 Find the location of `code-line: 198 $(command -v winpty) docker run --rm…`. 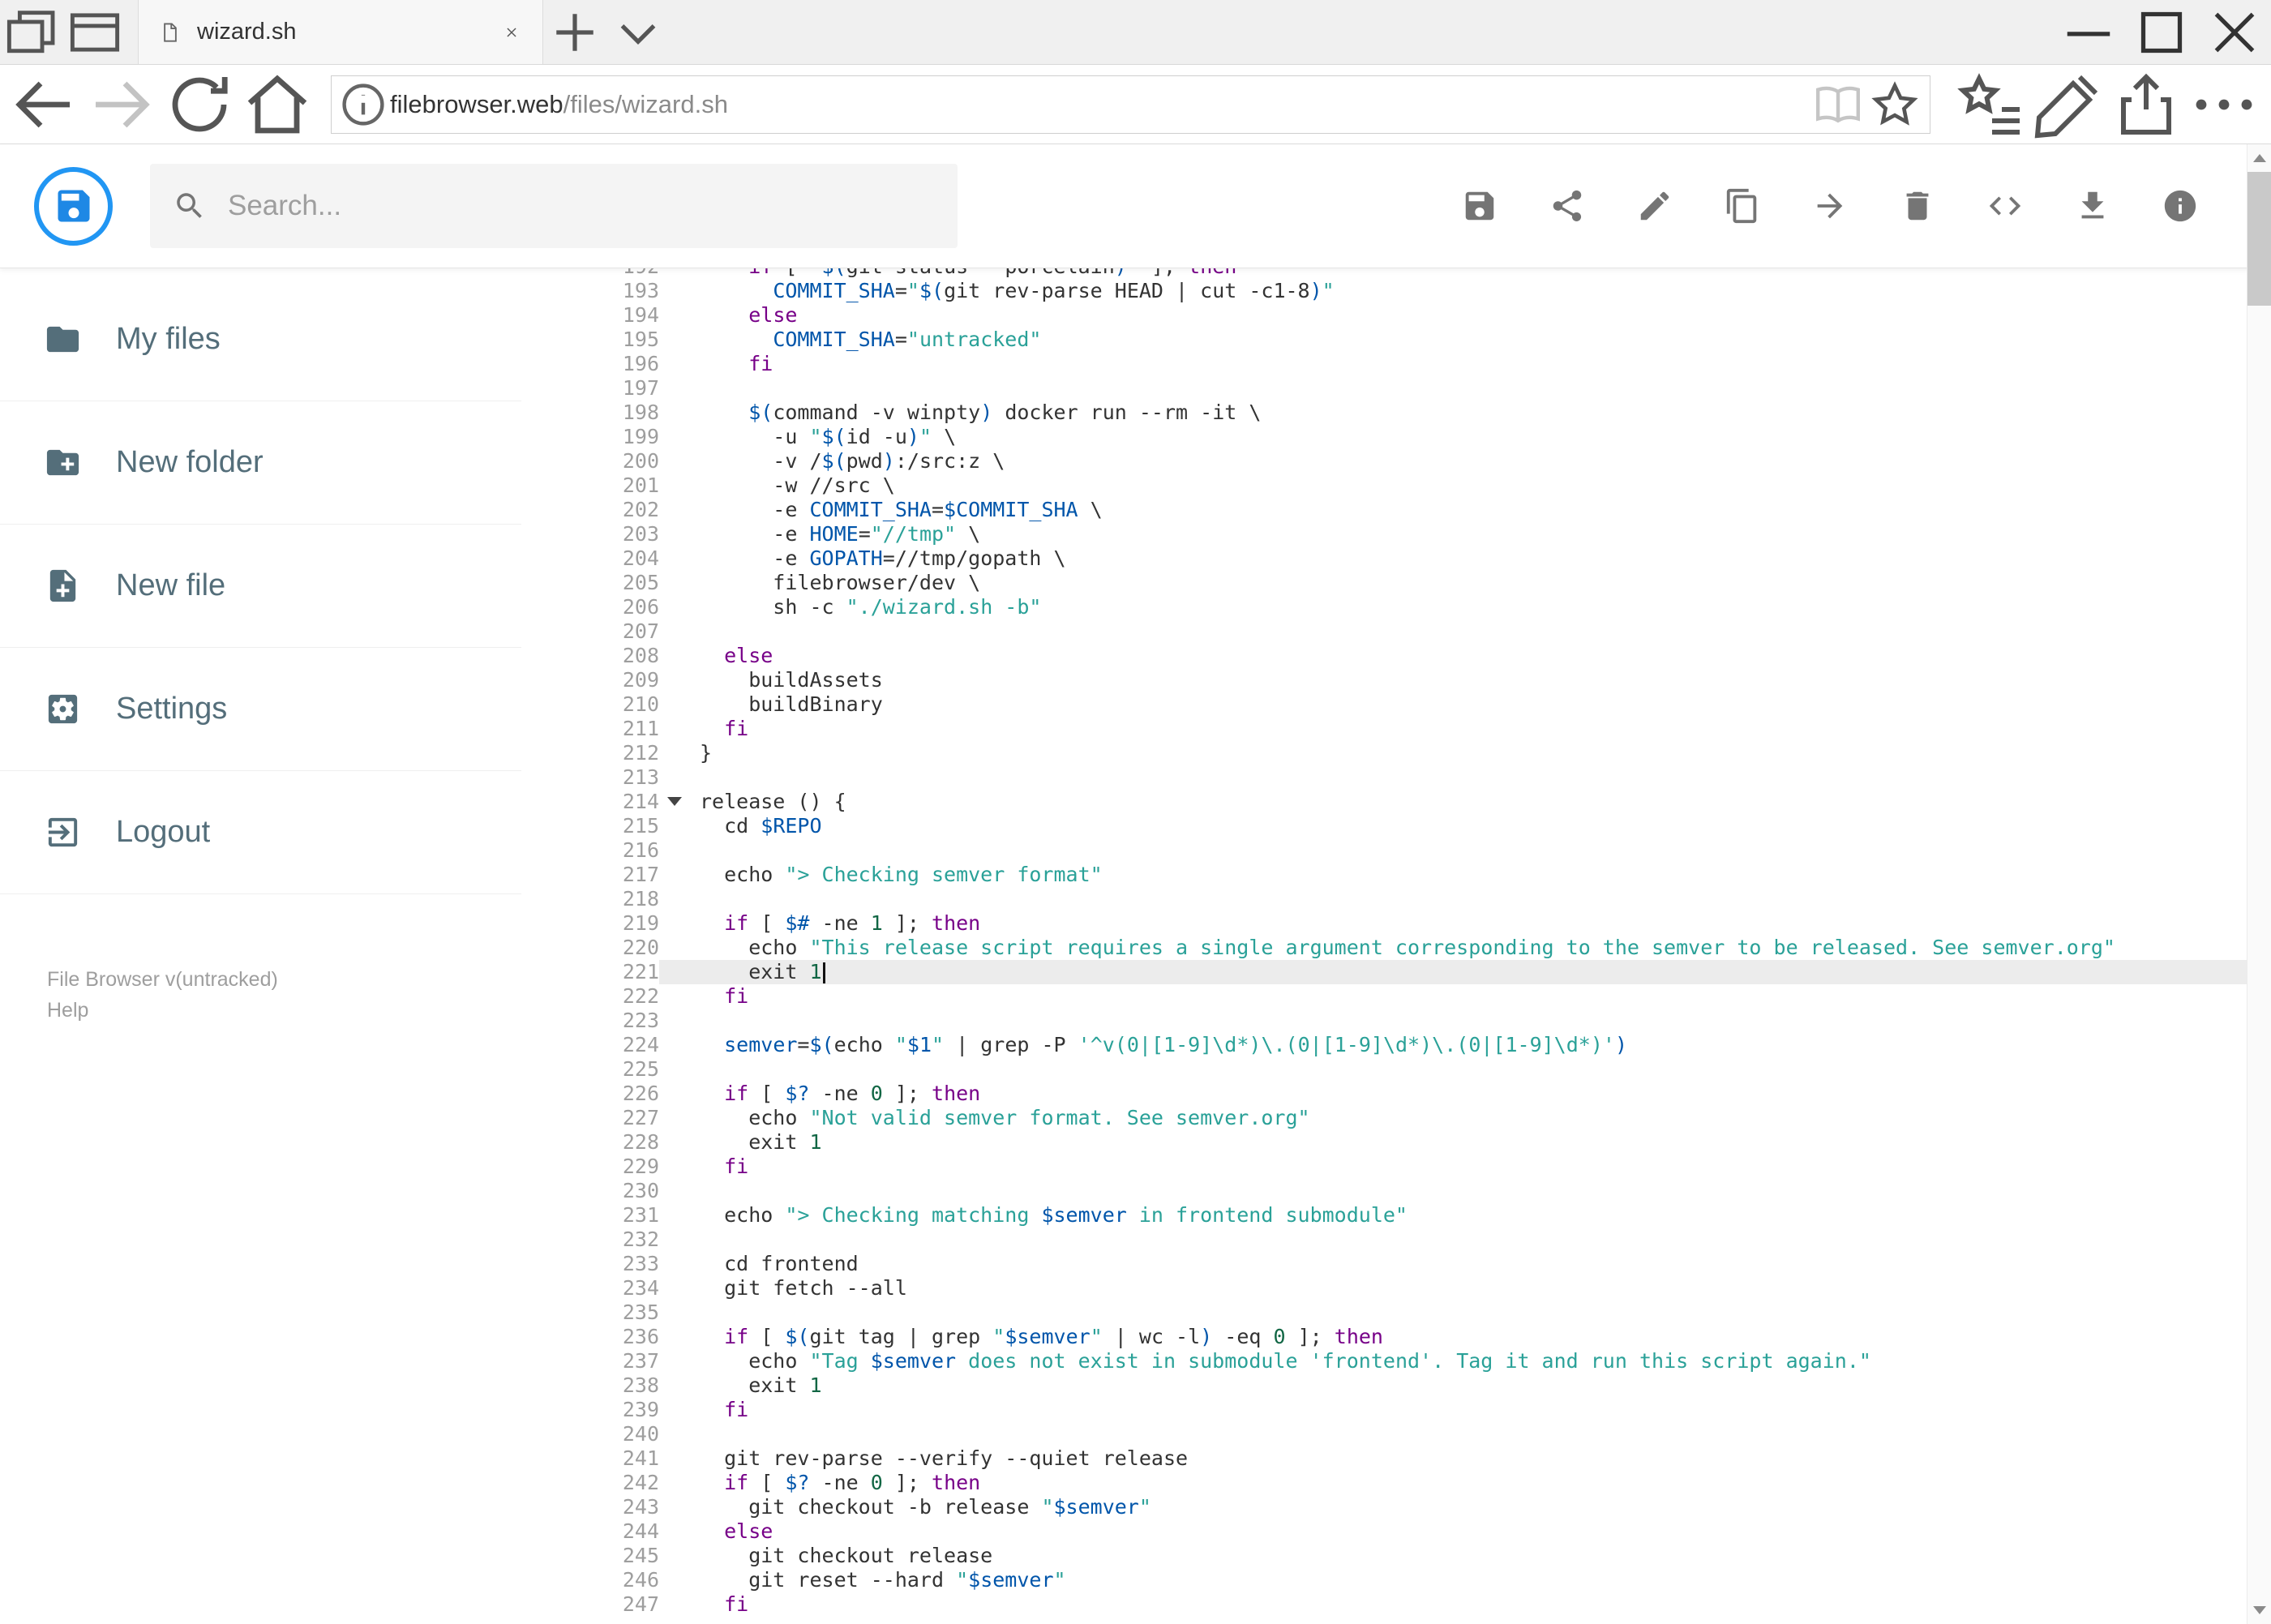

code-line: 198 $(command -v winpty) docker run --rm… is located at coordinates (1396, 413).